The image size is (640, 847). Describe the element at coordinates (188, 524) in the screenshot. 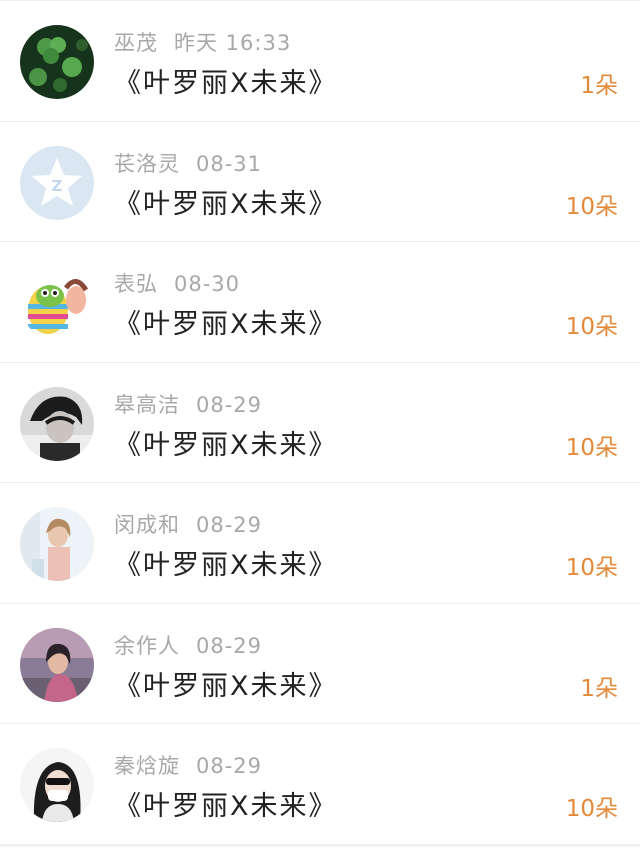

I see `entry-meta: 闵成和 08-29` at that location.